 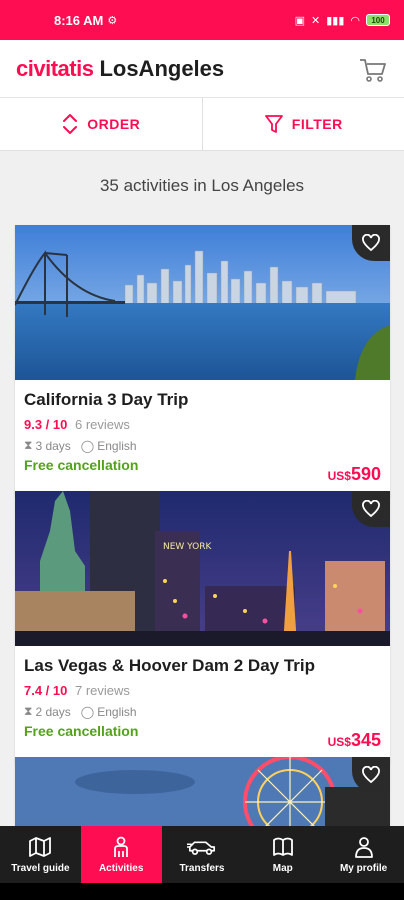 I want to click on sort-filter-bar: ORDER FILTER, so click(x=202, y=124).